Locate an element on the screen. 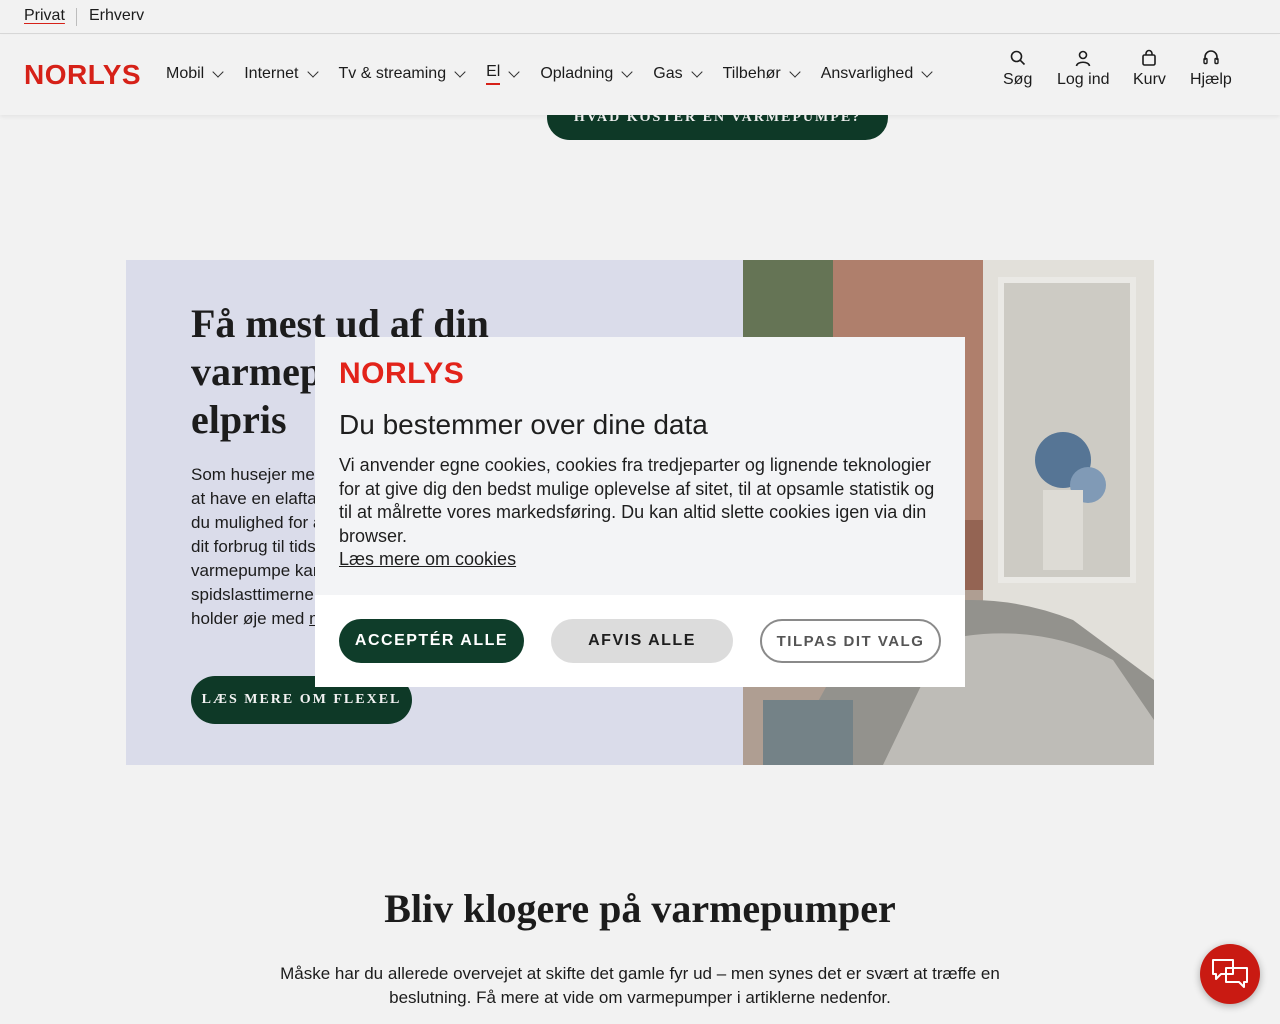 The height and width of the screenshot is (1024, 1280). cookie-dialog-actions: ACCEPTÉR ALLE AFVIS ALLE TILPAS DIT VALG is located at coordinates (640, 641).